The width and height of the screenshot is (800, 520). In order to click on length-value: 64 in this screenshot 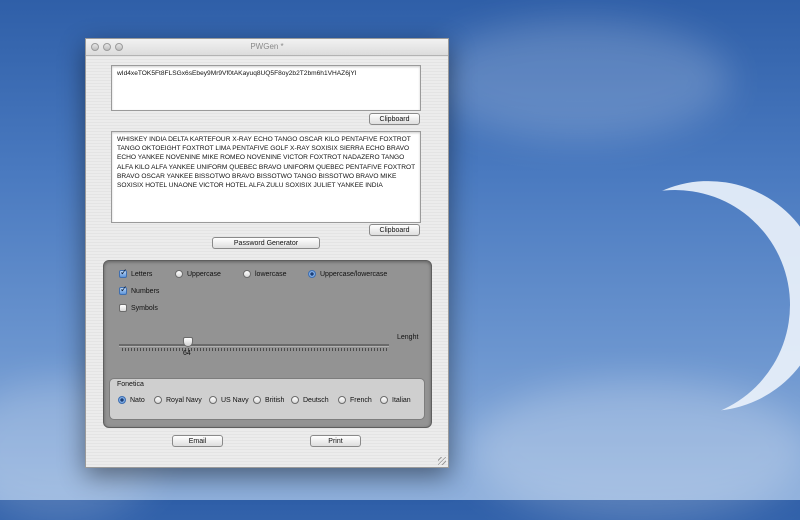, I will do `click(187, 353)`.